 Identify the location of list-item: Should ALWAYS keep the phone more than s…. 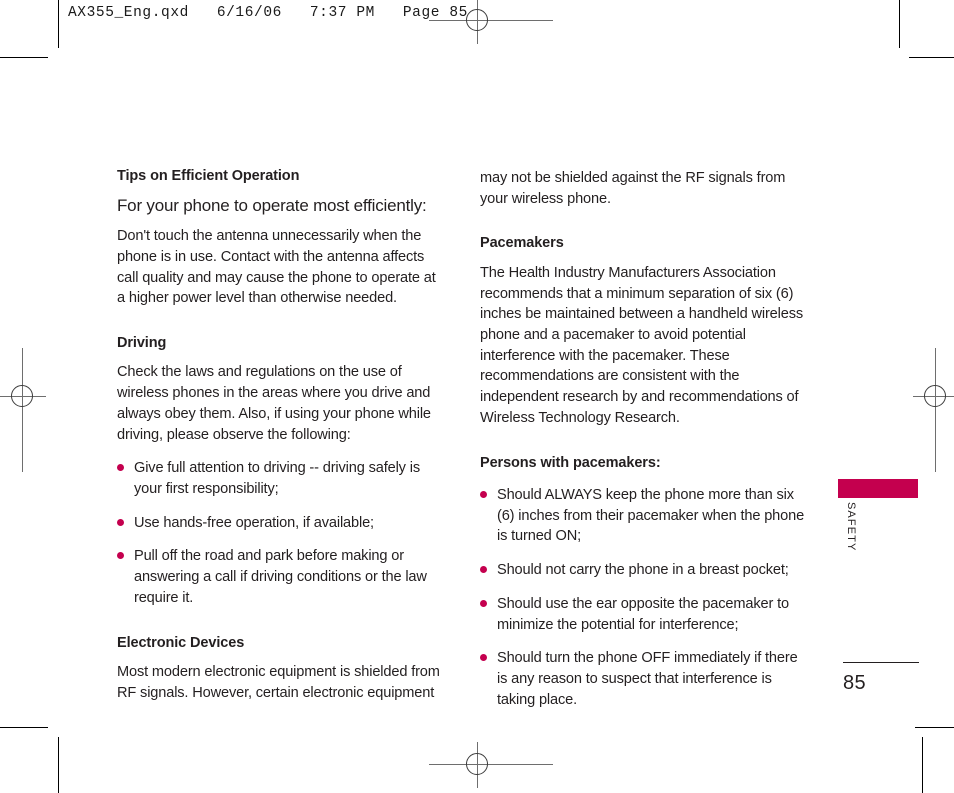
(644, 516).